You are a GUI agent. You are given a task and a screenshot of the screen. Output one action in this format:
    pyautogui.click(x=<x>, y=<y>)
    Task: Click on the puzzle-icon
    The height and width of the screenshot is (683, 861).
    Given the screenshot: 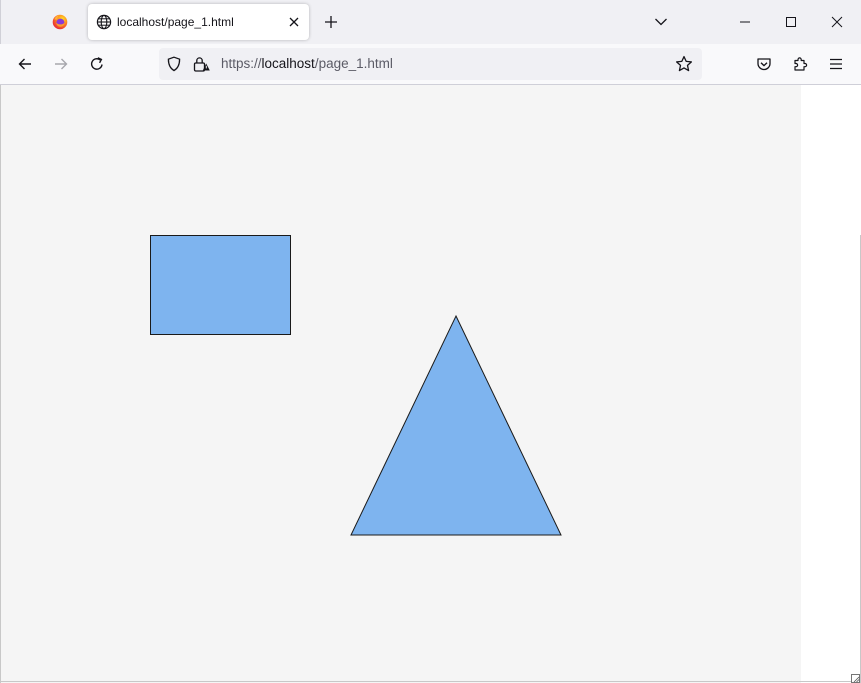 What is the action you would take?
    pyautogui.click(x=801, y=64)
    